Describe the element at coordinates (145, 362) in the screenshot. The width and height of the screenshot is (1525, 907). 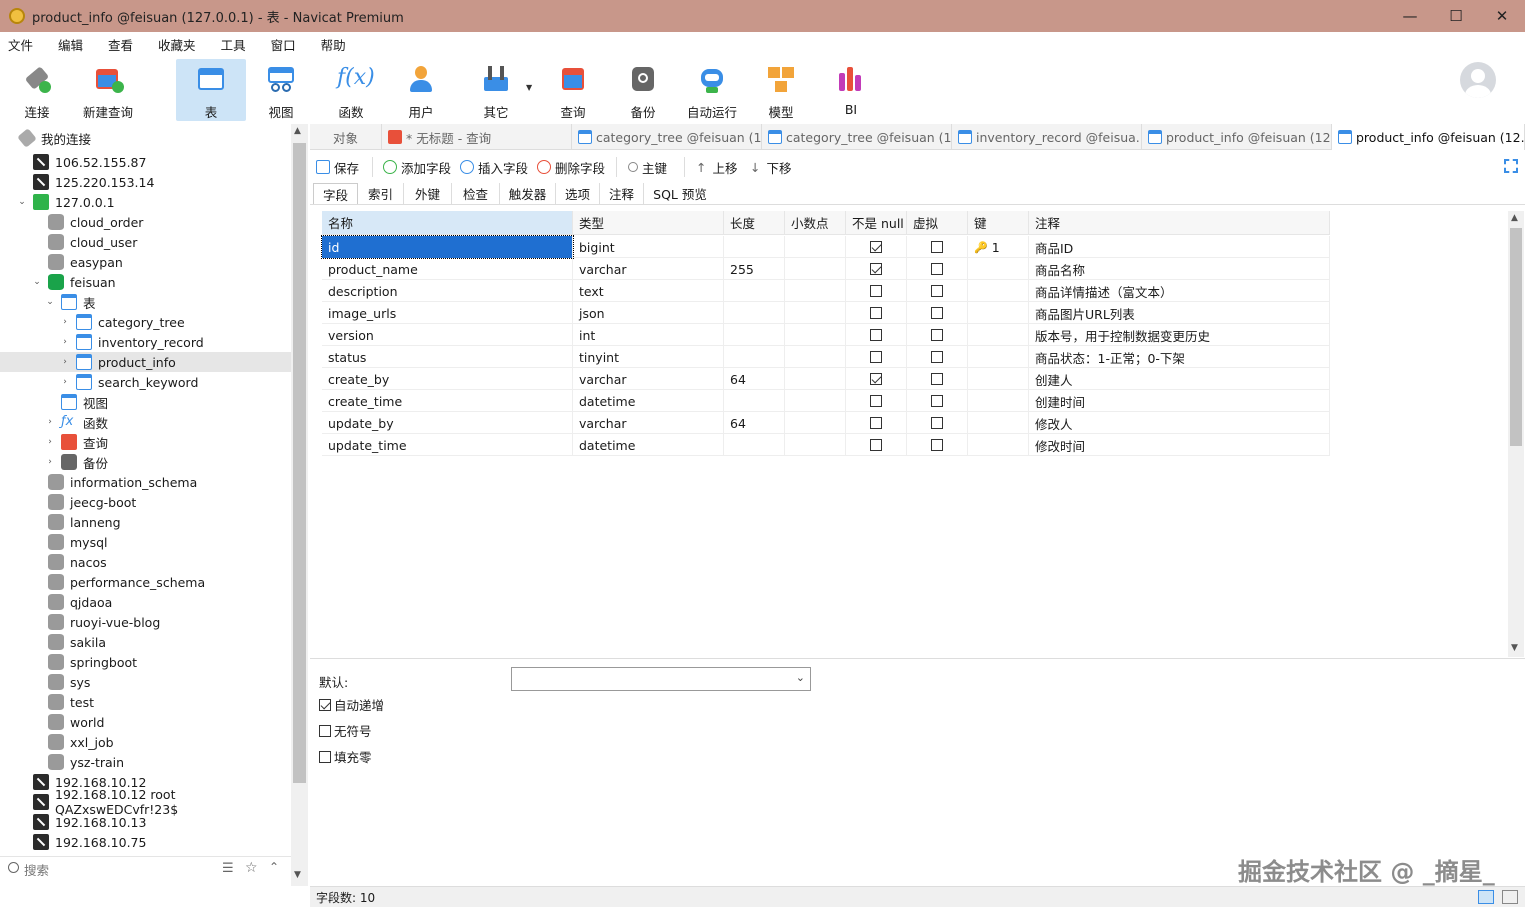
I see `tree-item: › product_info` at that location.